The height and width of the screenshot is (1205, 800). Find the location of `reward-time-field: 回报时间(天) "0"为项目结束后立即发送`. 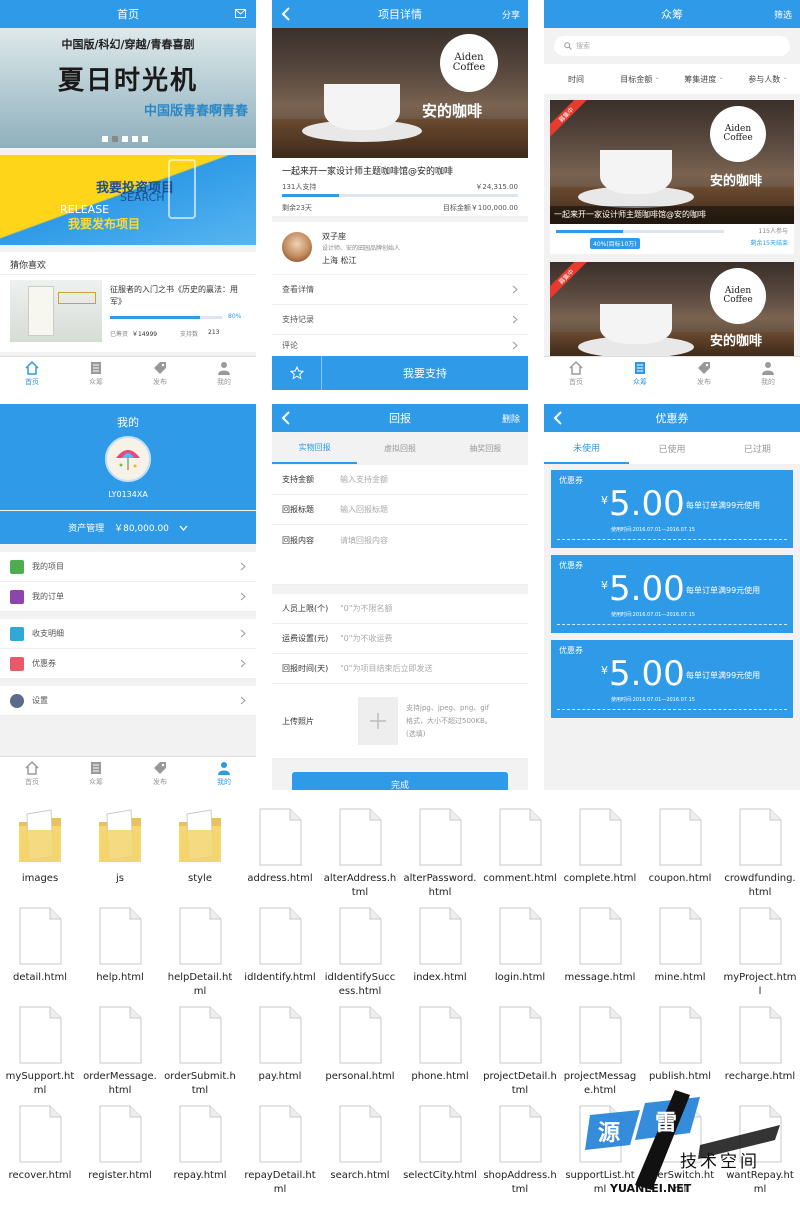

reward-time-field: 回报时间(天) "0"为项目结束后立即发送 is located at coordinates (400, 669).